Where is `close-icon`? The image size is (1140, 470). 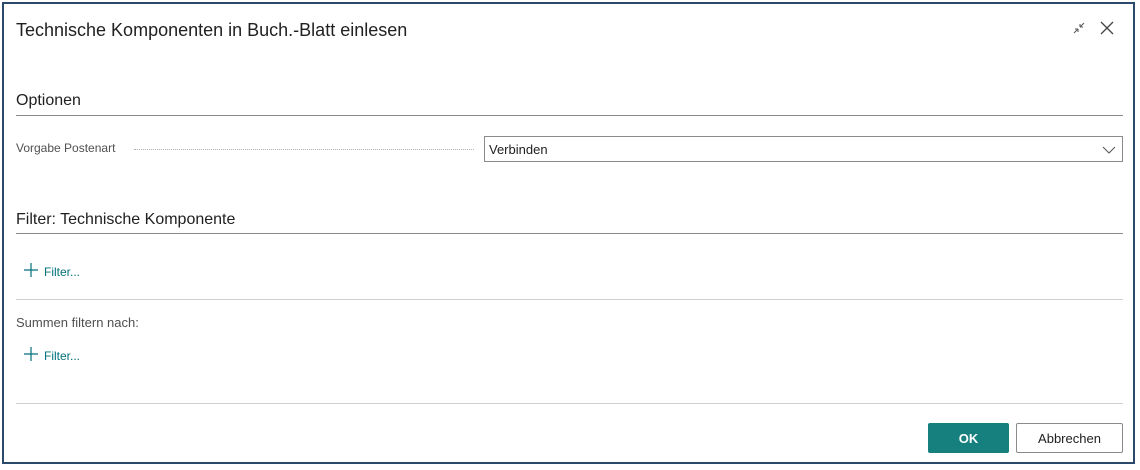 close-icon is located at coordinates (1107, 30).